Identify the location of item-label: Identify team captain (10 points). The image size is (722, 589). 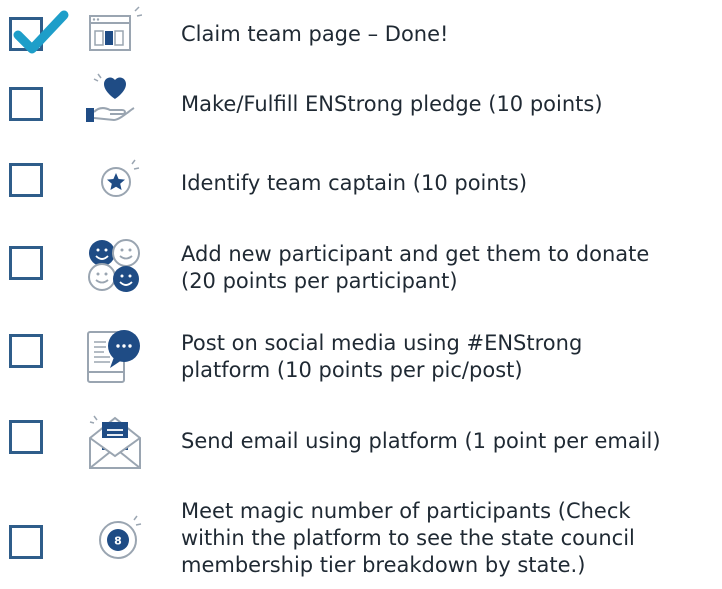
(354, 183).